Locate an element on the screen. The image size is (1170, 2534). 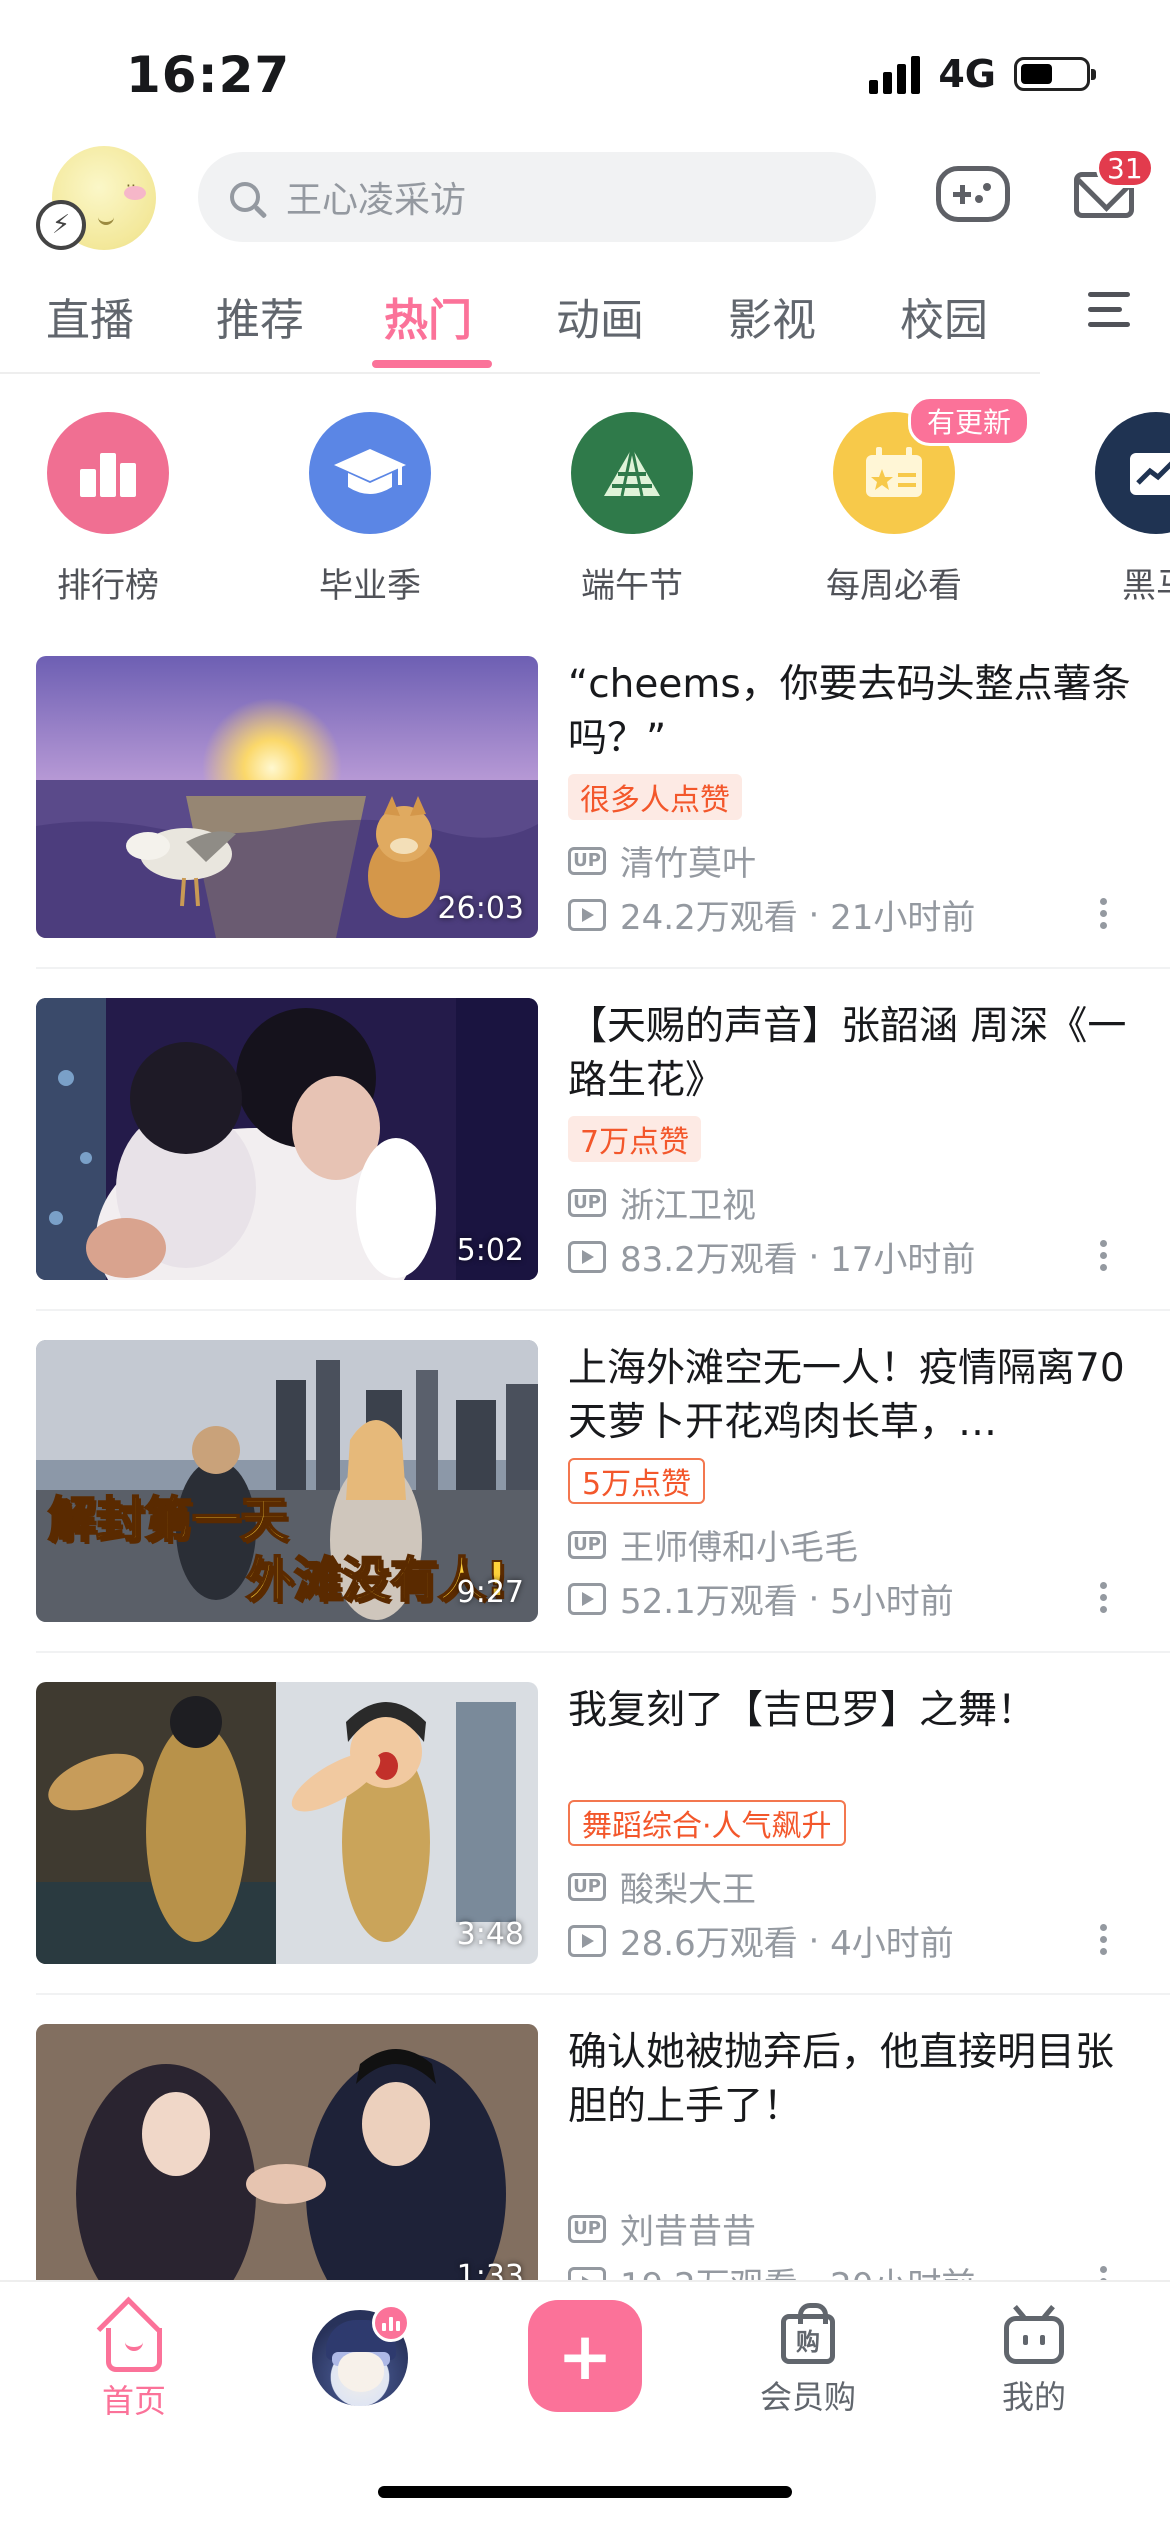
video-stats: 83.2万观看 · 17小时前 is located at coordinates (771, 1256).